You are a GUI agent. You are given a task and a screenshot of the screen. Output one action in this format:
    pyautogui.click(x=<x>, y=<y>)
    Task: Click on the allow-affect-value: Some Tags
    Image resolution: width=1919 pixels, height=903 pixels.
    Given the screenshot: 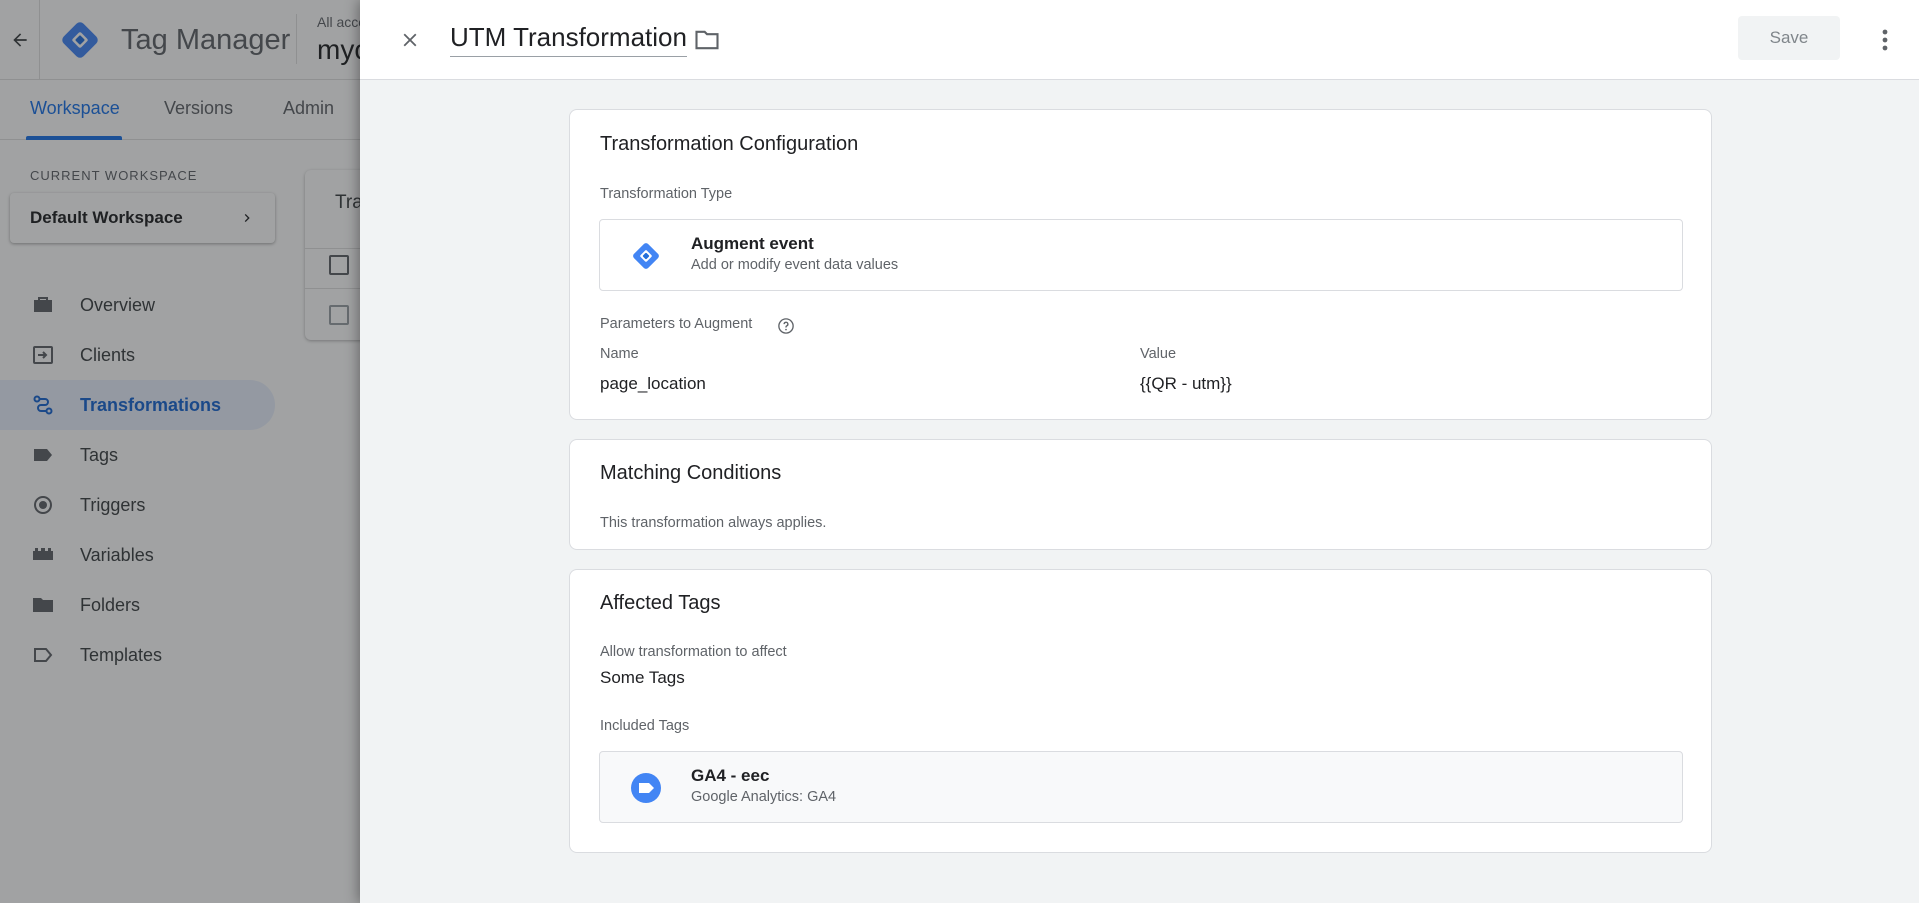 What is the action you would take?
    pyautogui.click(x=642, y=677)
    